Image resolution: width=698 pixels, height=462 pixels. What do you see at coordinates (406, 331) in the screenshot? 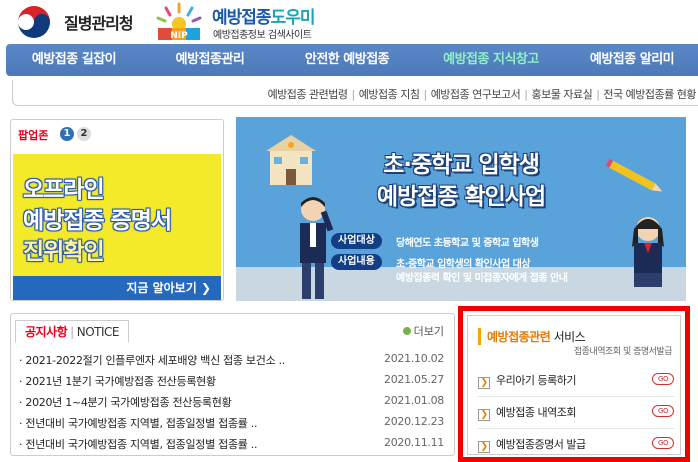
I see `more-dot-icon` at bounding box center [406, 331].